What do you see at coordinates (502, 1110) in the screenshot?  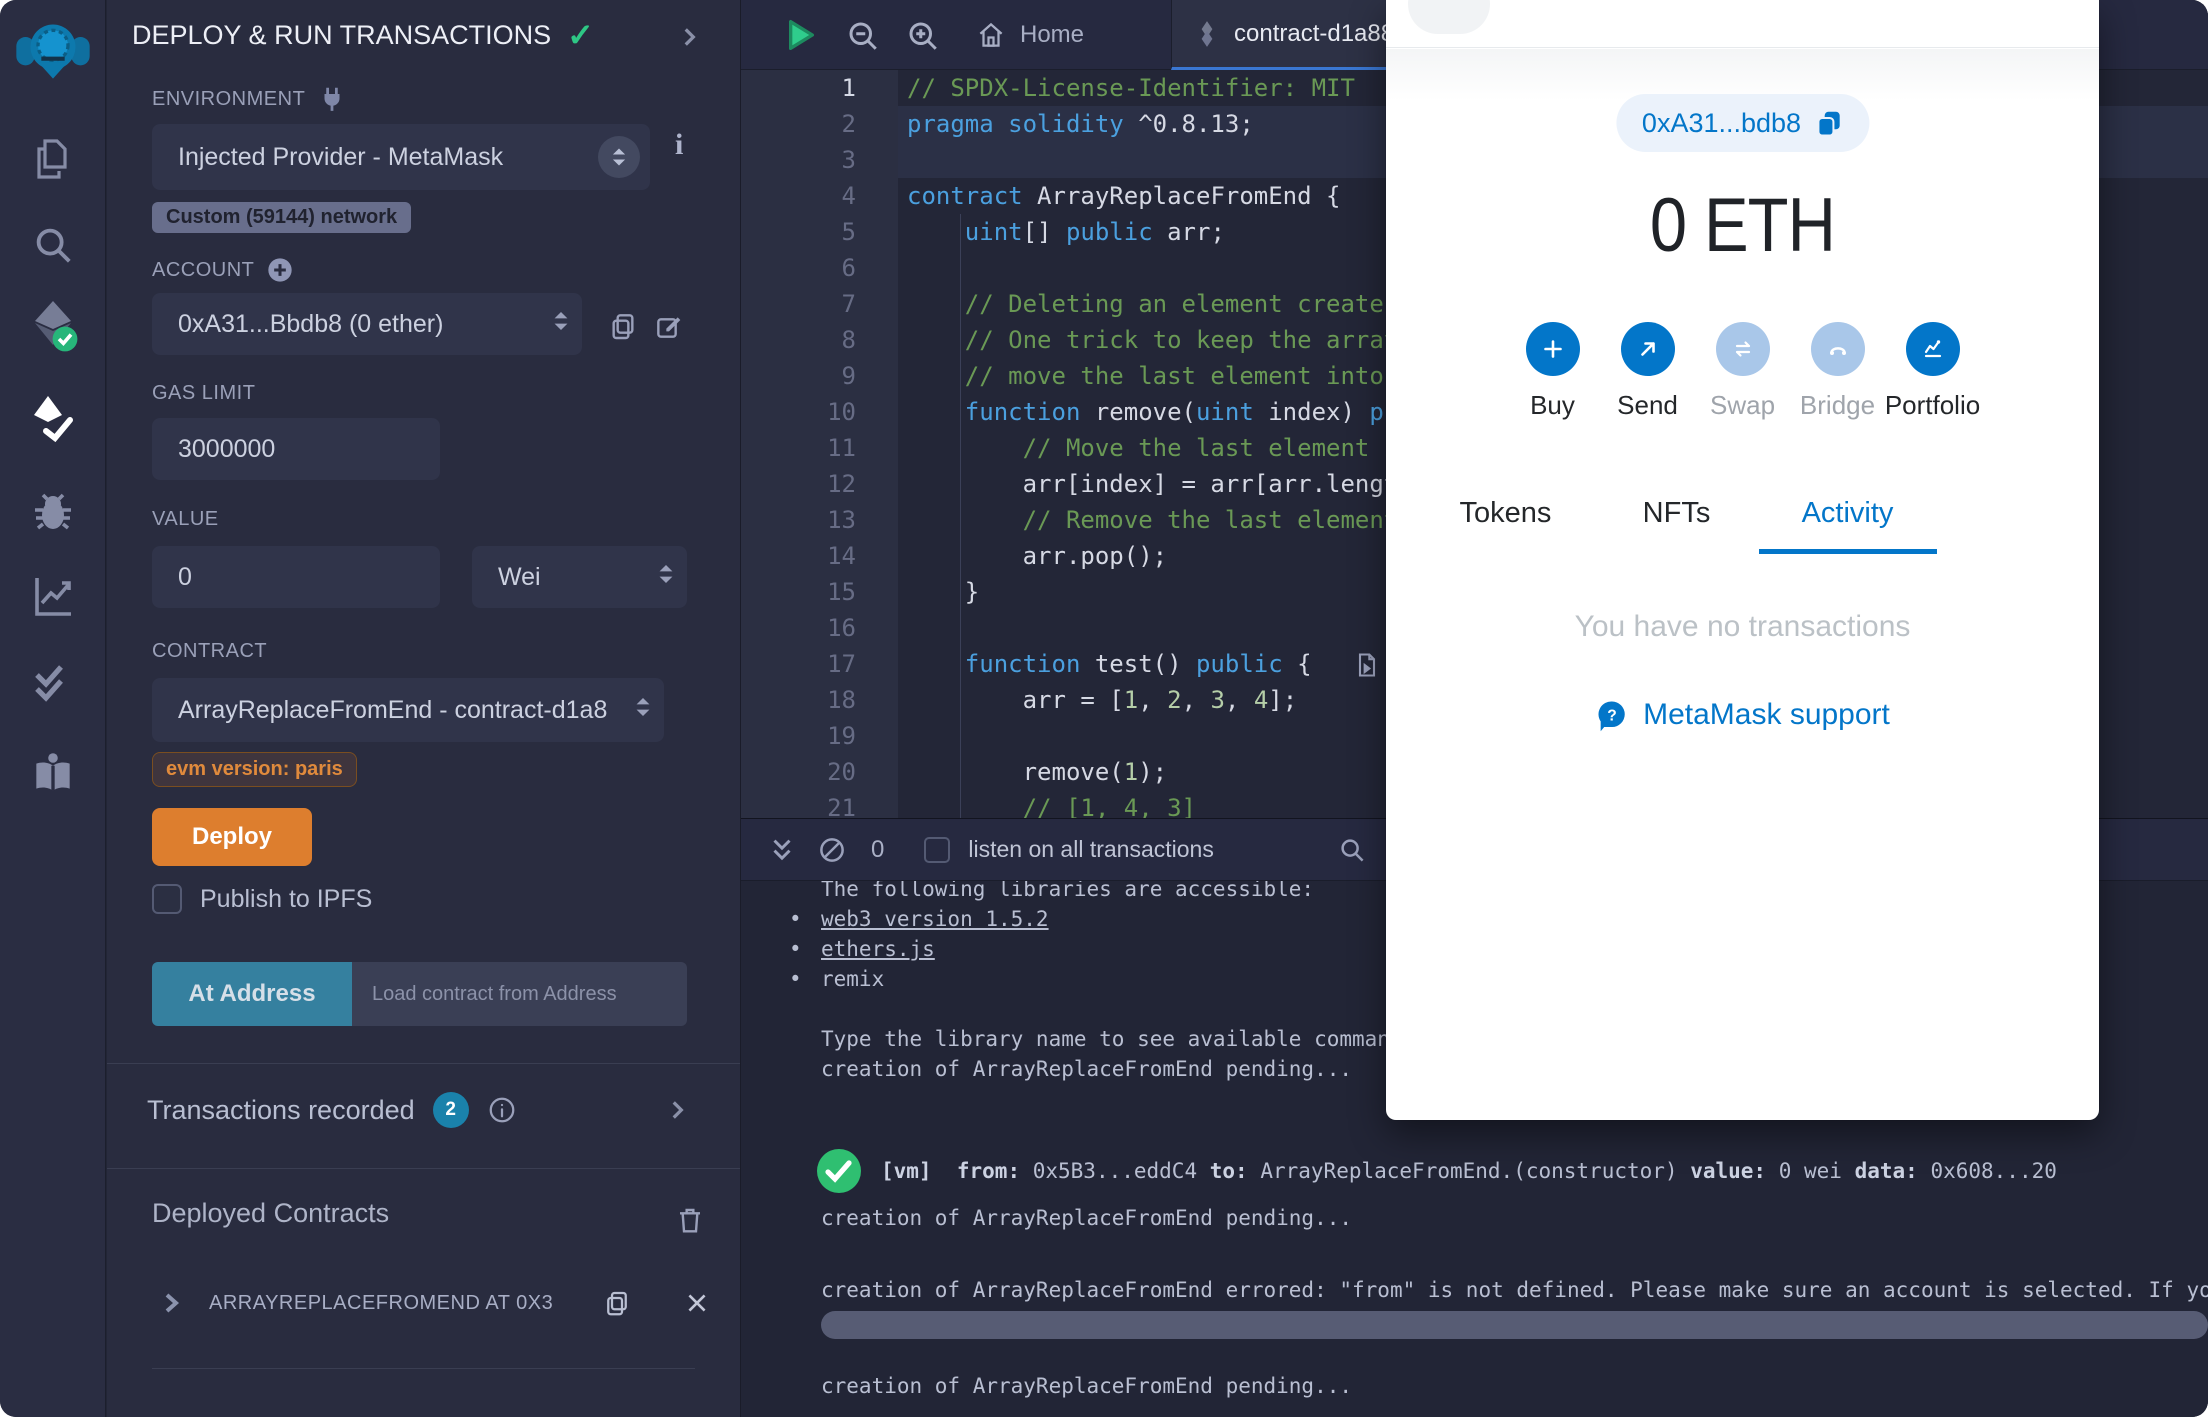 I see `info-icon` at bounding box center [502, 1110].